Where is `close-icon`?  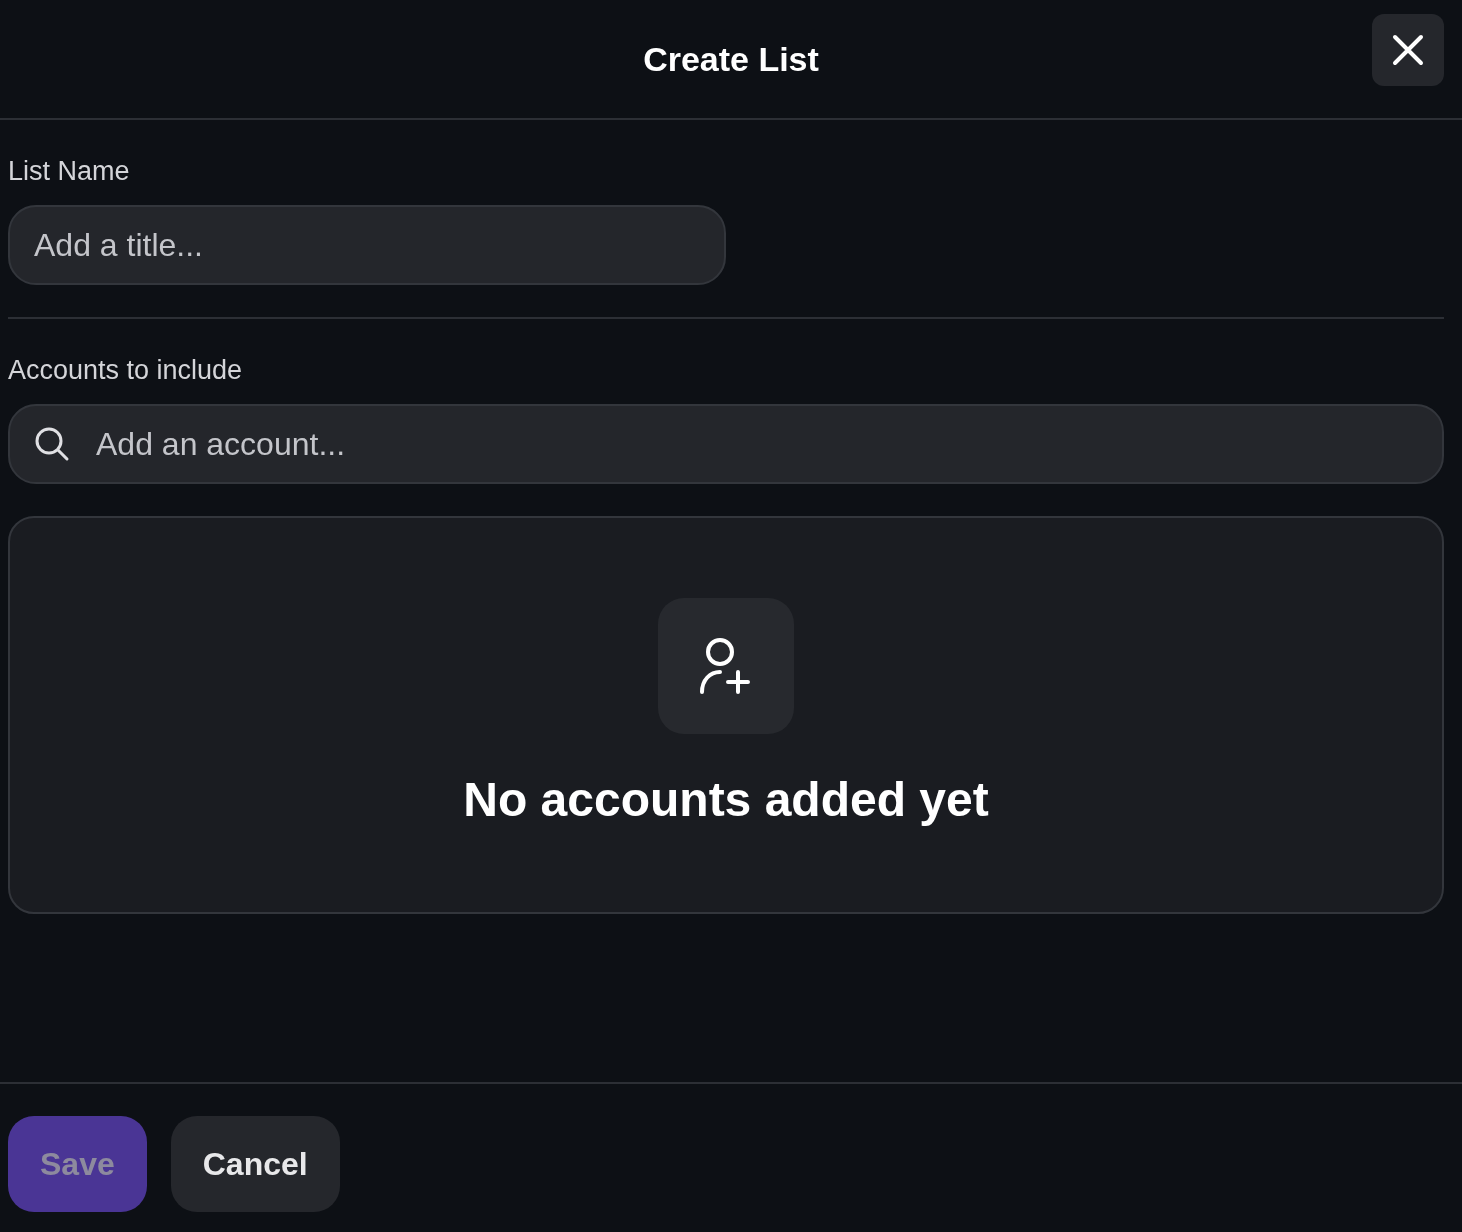
close-icon is located at coordinates (1408, 50).